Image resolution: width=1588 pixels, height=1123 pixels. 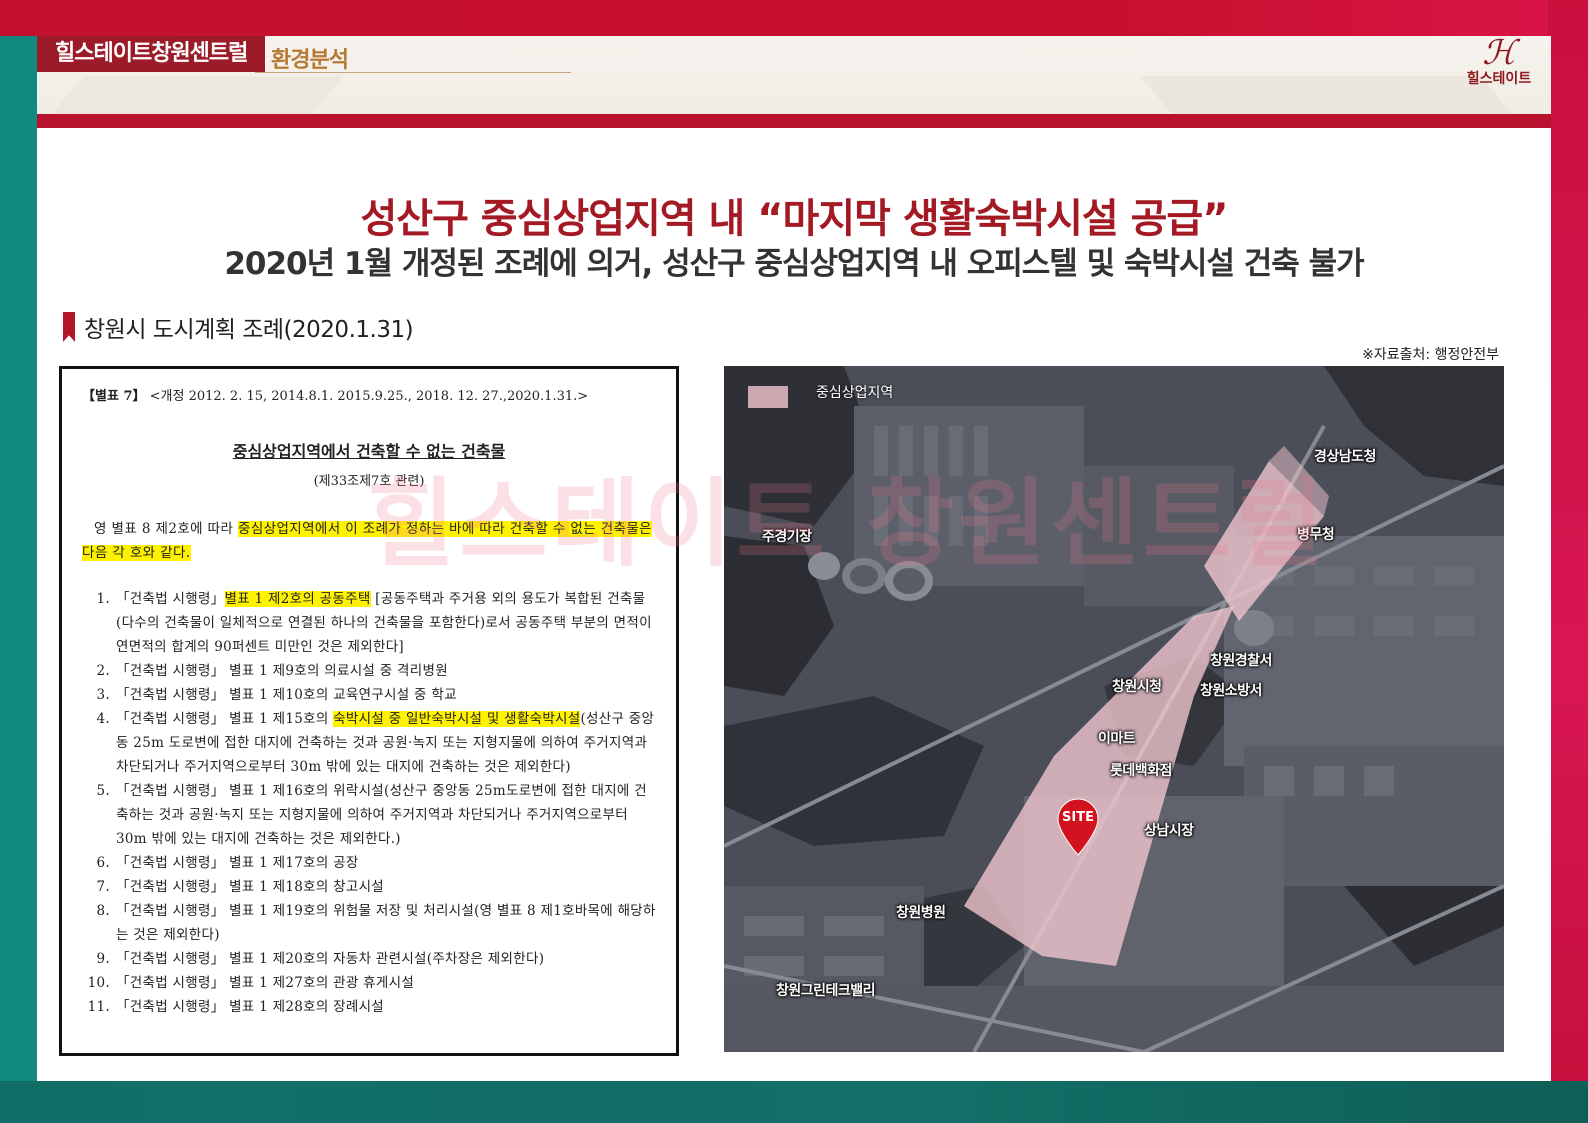 I want to click on logo-text: 힐스테이트, so click(x=1499, y=79).